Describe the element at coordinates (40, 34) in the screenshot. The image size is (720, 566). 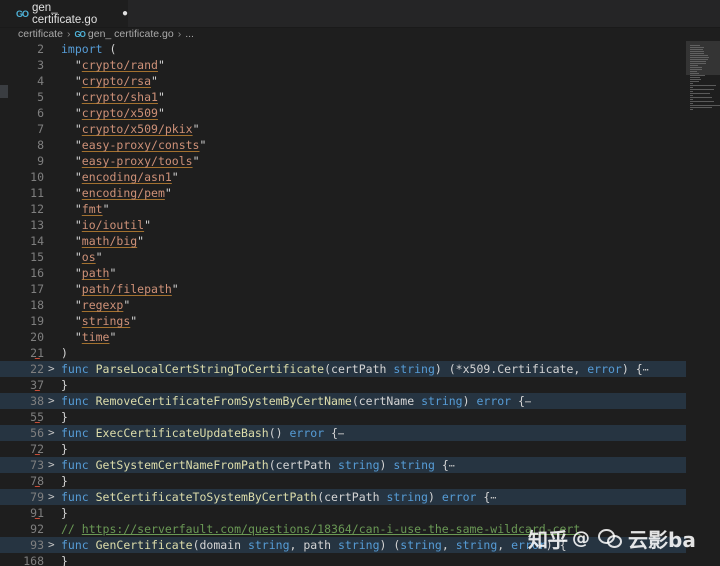
I see `breadcrumb-folder: certificate` at that location.